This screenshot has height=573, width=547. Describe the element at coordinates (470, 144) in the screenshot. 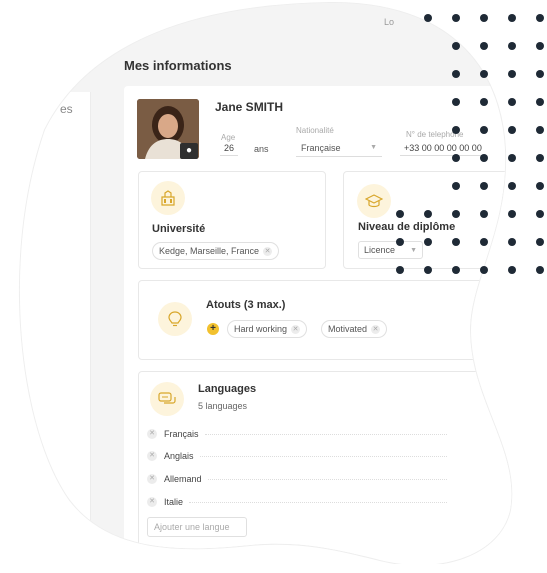

I see `dot-grid-decoration` at that location.